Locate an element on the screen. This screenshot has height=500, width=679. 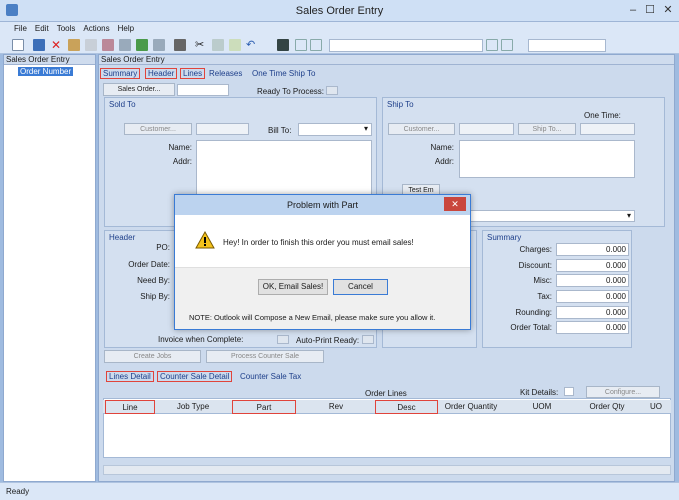
ship-to-address-box is located at coordinates (547, 159).